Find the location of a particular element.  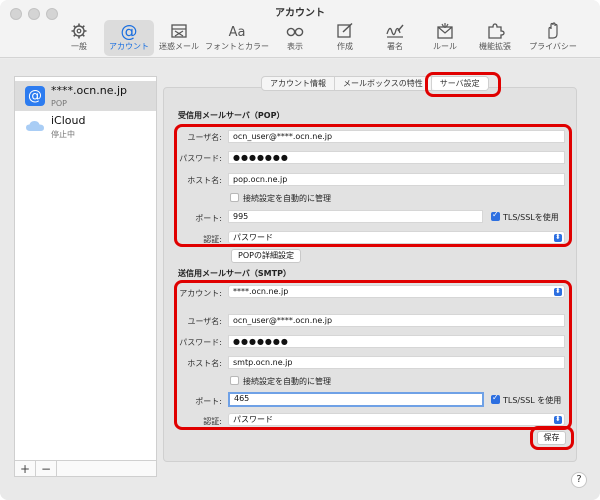

tab-mailbox-behaviors: メールボックスの特性 is located at coordinates (383, 83).